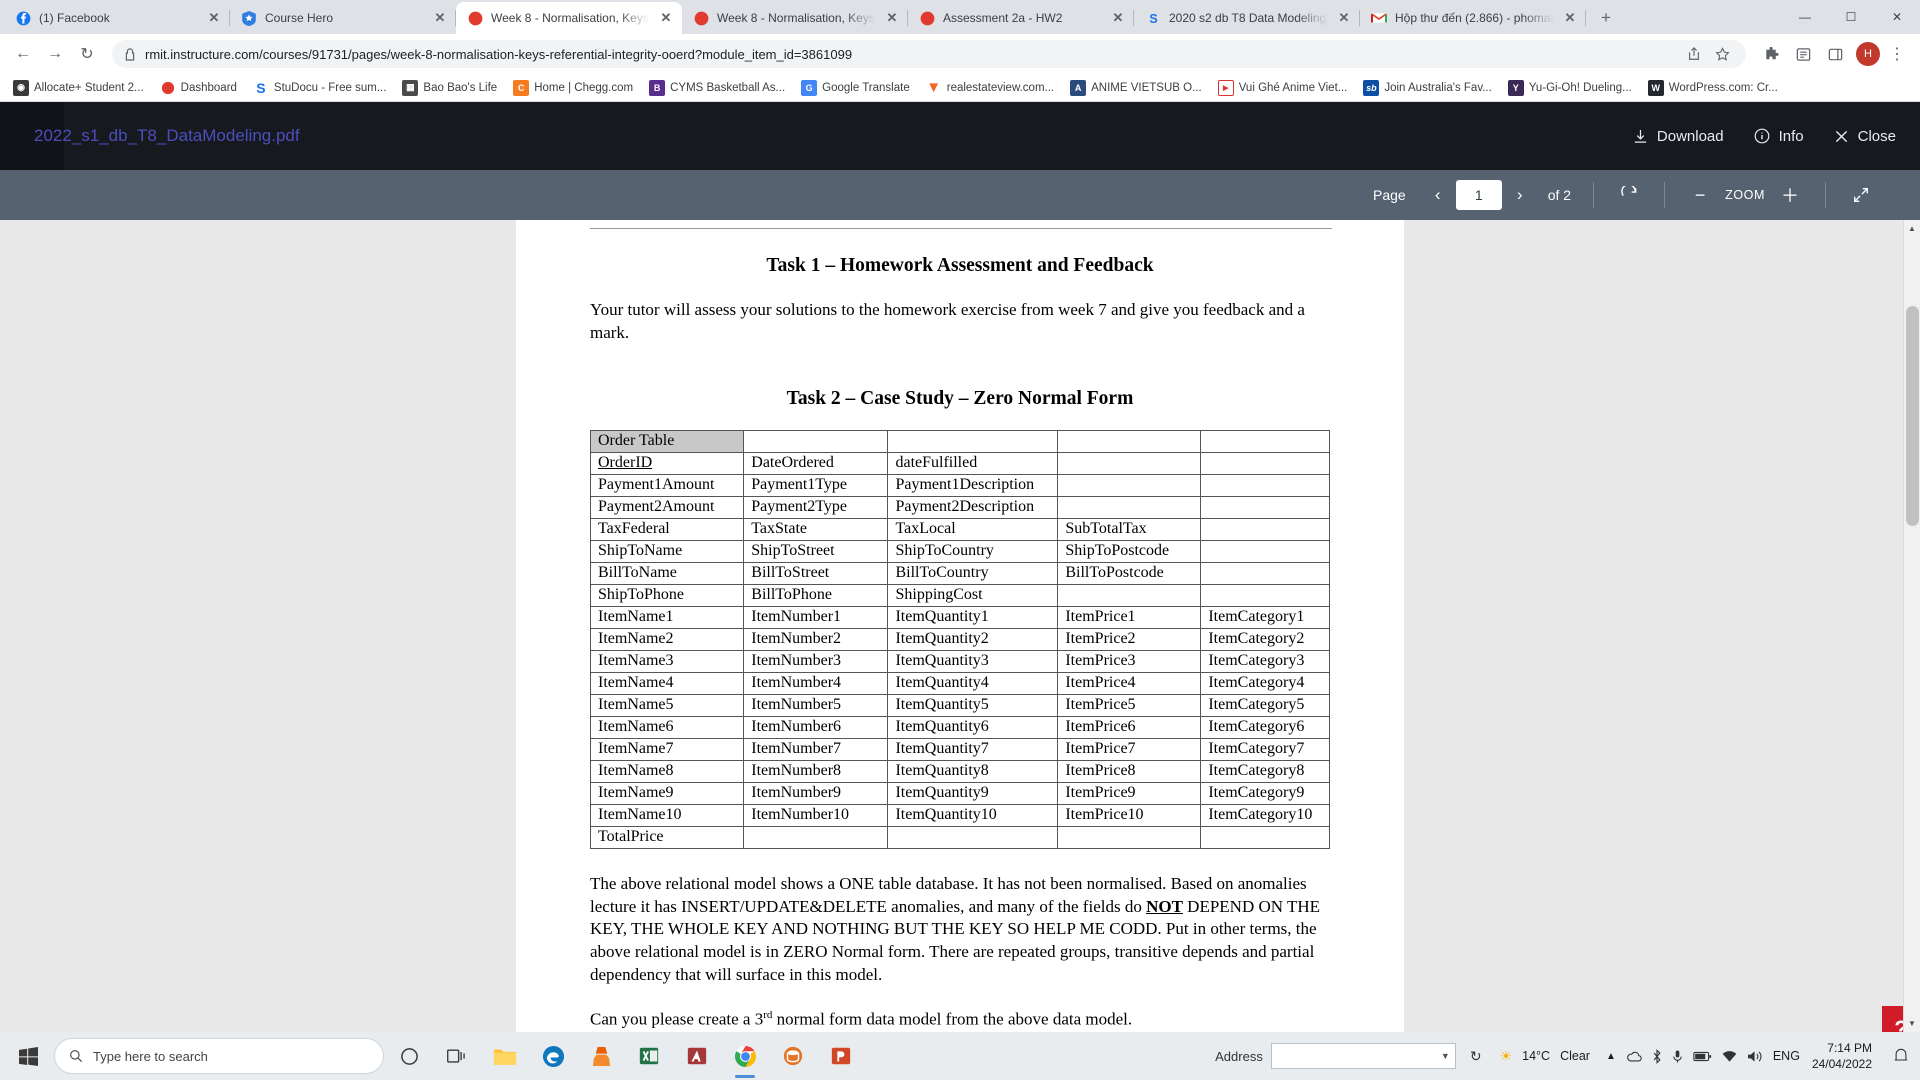 This screenshot has height=1080, width=1920. What do you see at coordinates (1861, 195) in the screenshot?
I see `fullscreen-icon` at bounding box center [1861, 195].